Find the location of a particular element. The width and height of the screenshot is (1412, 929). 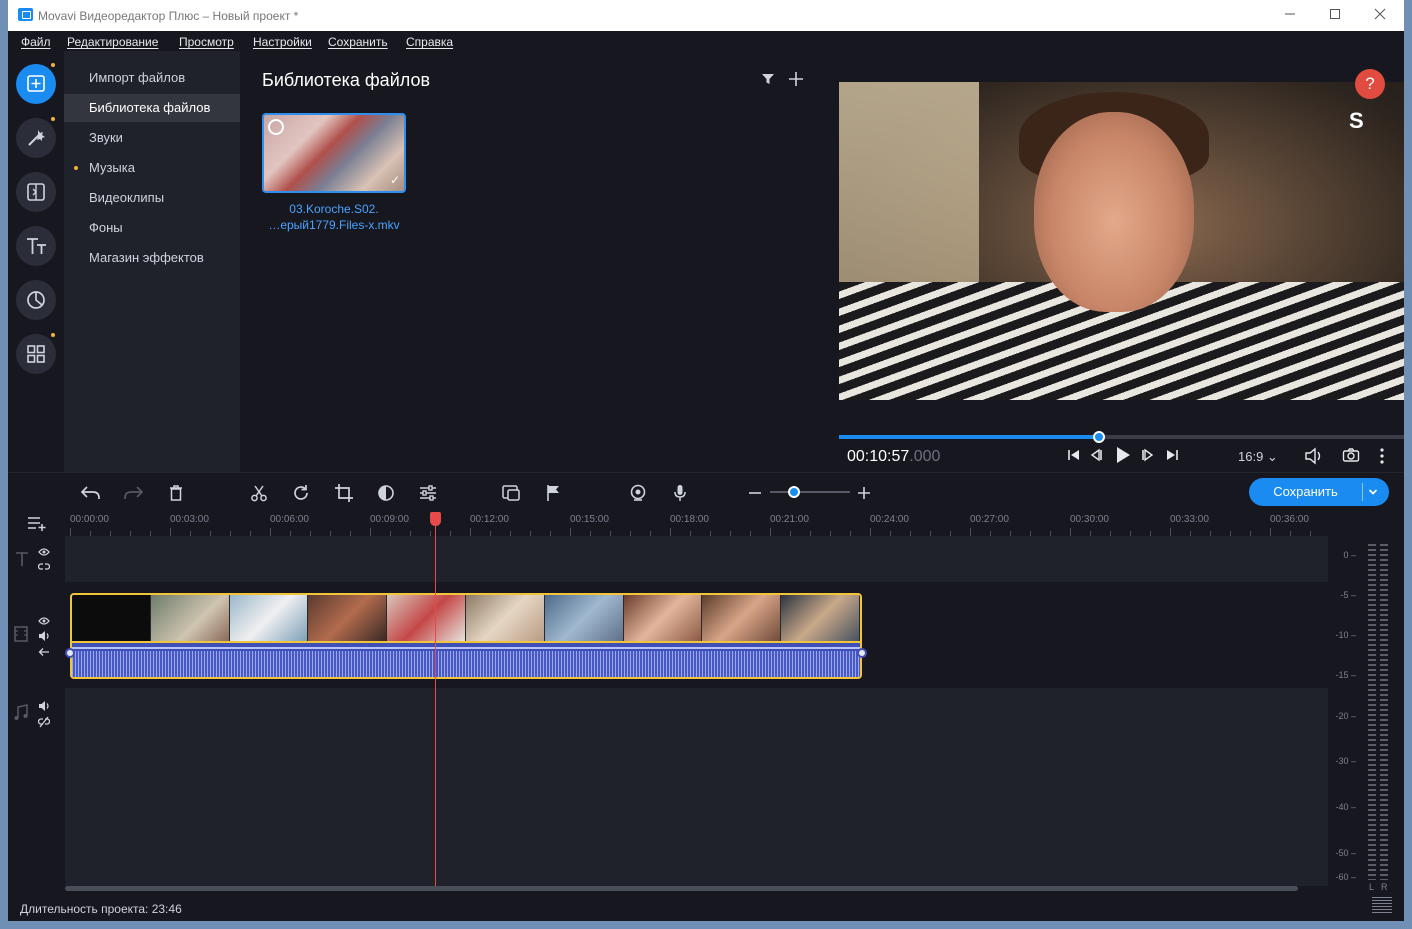

camera-icon is located at coordinates (1351, 455).